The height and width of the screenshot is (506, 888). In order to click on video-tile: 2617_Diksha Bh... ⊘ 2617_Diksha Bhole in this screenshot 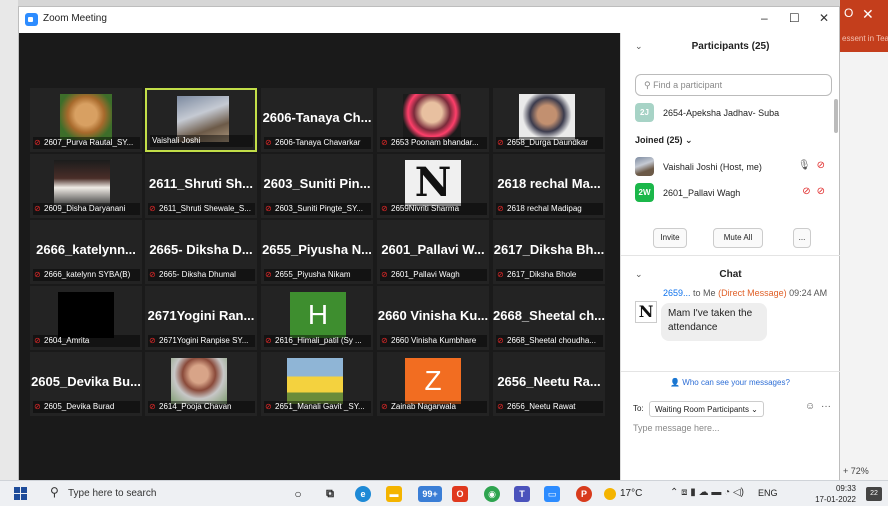, I will do `click(549, 252)`.